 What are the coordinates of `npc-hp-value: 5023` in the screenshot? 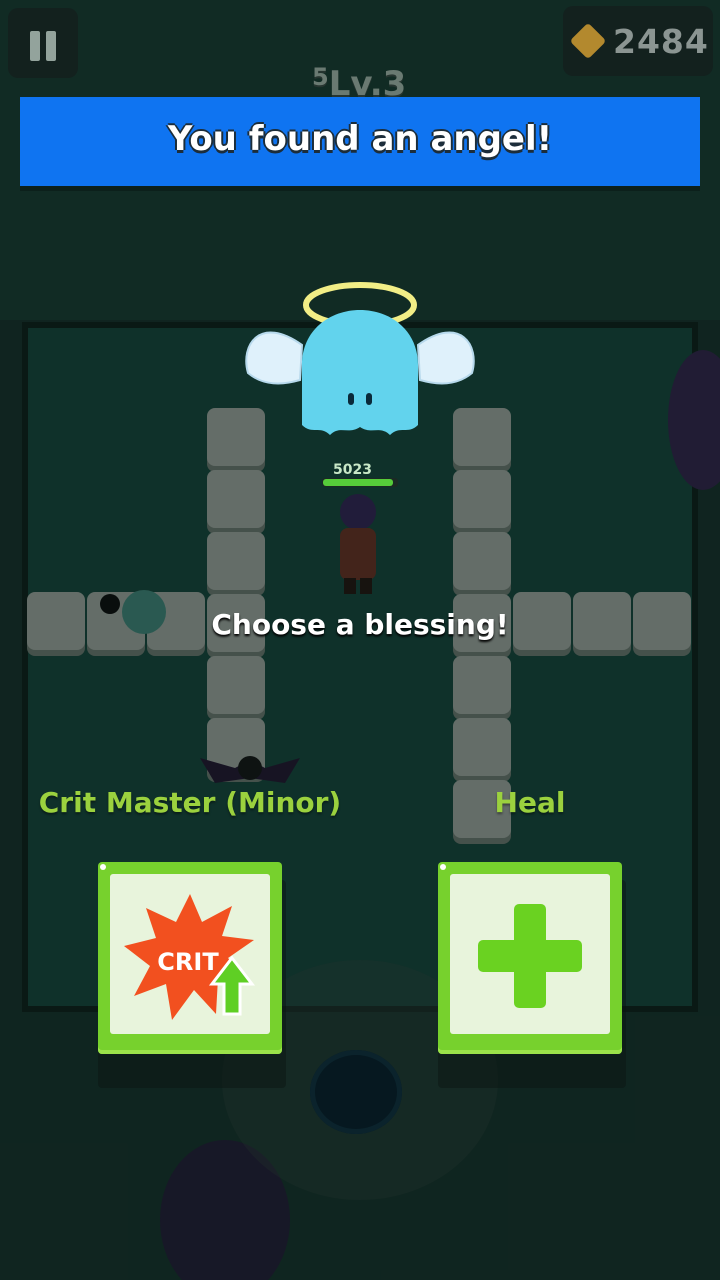 It's located at (352, 470).